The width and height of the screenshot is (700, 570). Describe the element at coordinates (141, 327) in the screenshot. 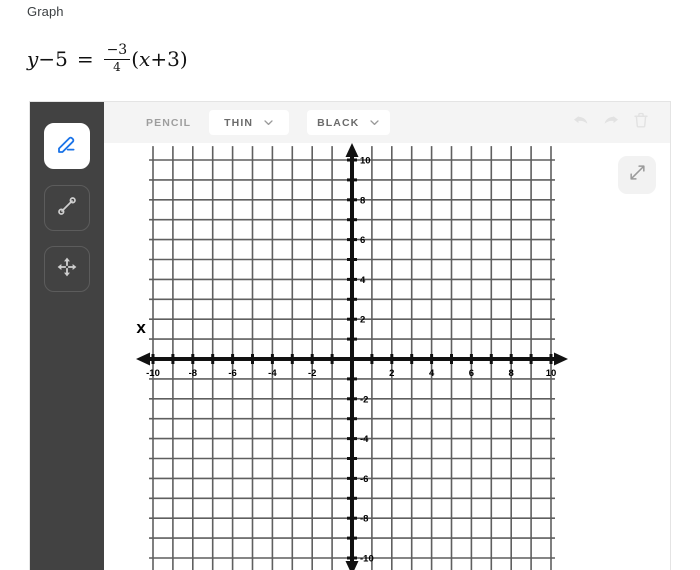

I see `canvas-corner-mark: x` at that location.